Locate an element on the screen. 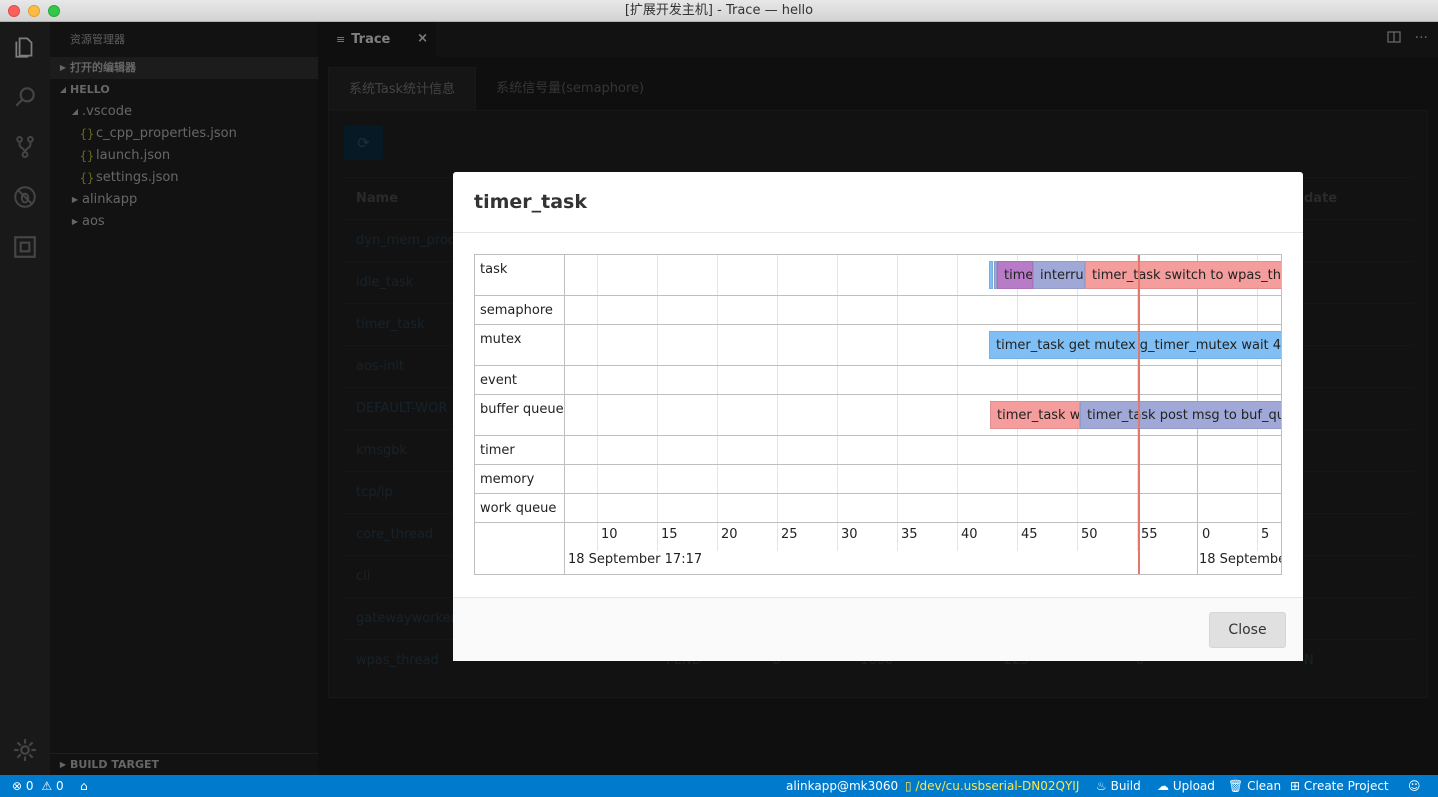 The height and width of the screenshot is (797, 1438). group-label-mutex: mutex is located at coordinates (520, 345).